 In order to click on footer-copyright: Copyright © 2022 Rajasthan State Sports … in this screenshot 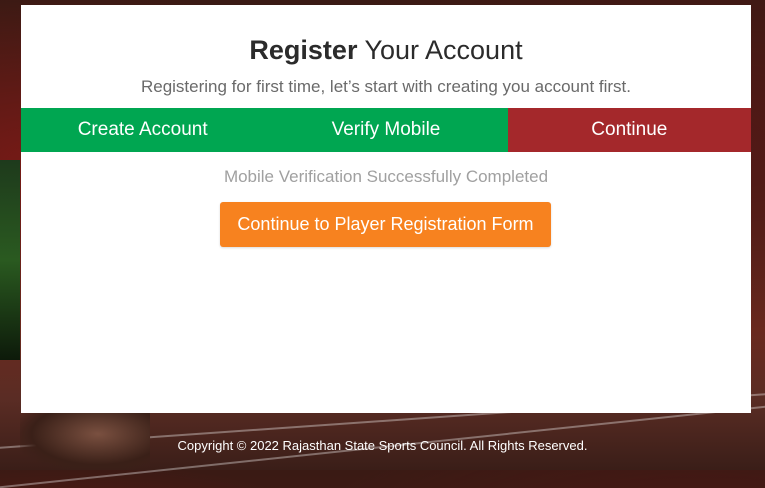, I will do `click(382, 445)`.